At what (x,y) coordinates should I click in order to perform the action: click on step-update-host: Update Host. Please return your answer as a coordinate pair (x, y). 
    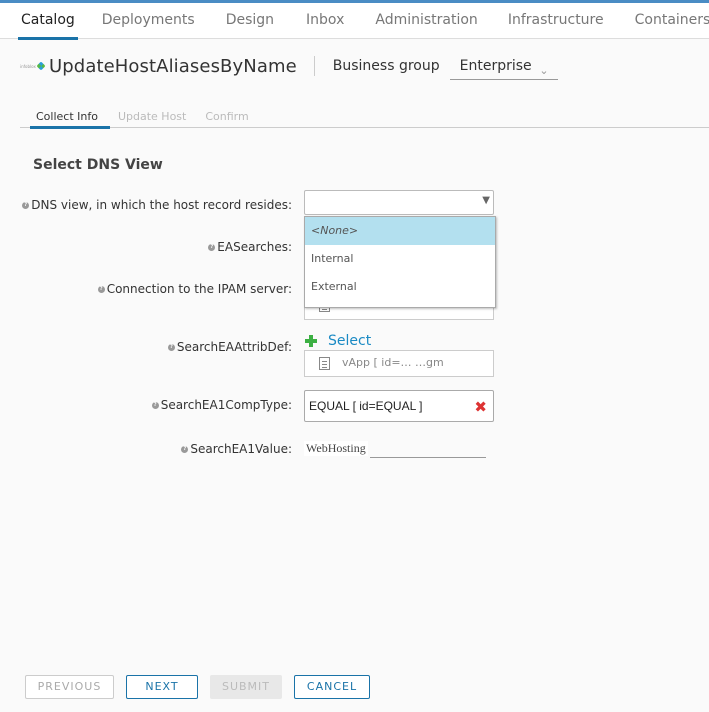
    Looking at the image, I should click on (152, 117).